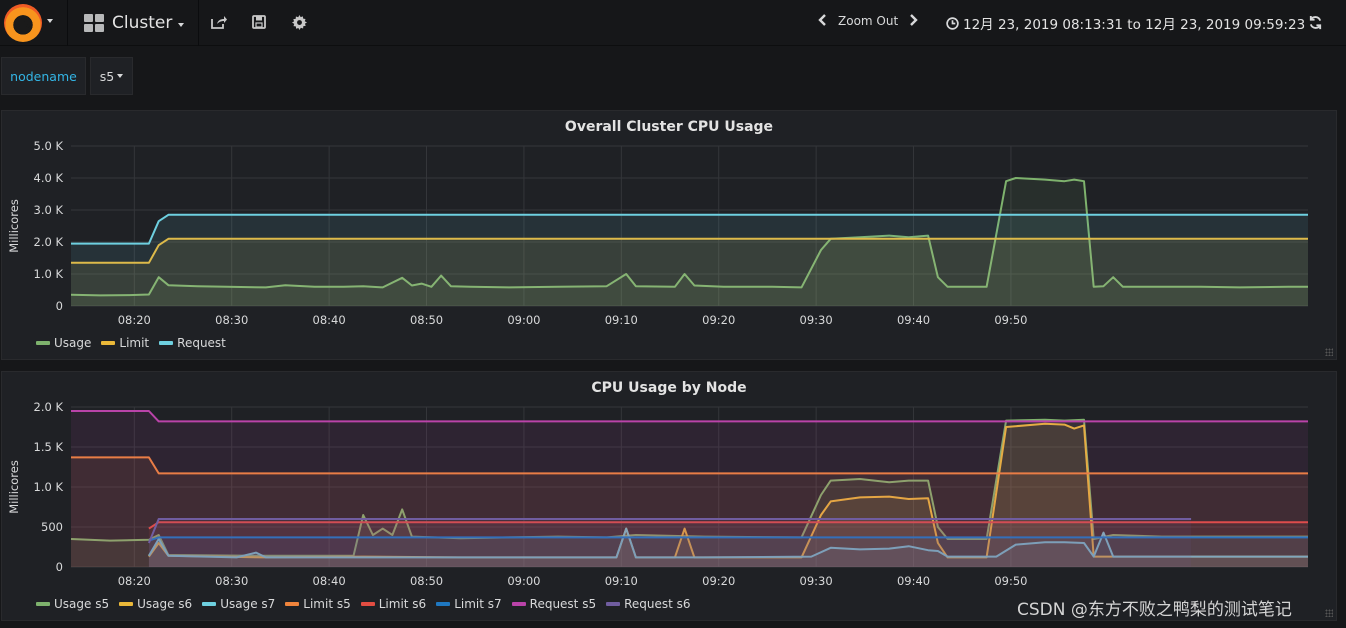 Image resolution: width=1346 pixels, height=628 pixels. I want to click on share-button, so click(219, 22).